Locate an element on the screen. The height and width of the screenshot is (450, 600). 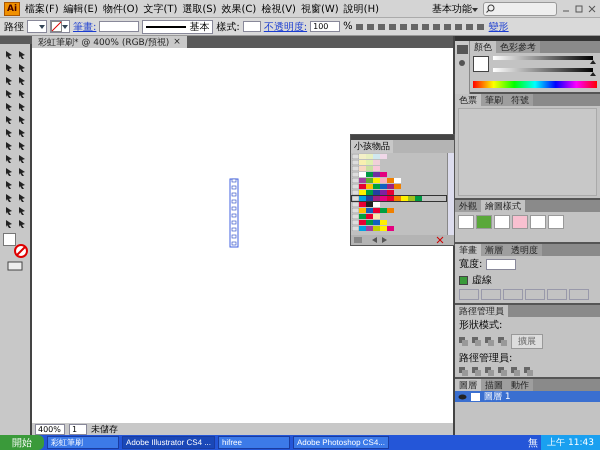
panel-tab: 筆刷 is located at coordinates (494, 100).